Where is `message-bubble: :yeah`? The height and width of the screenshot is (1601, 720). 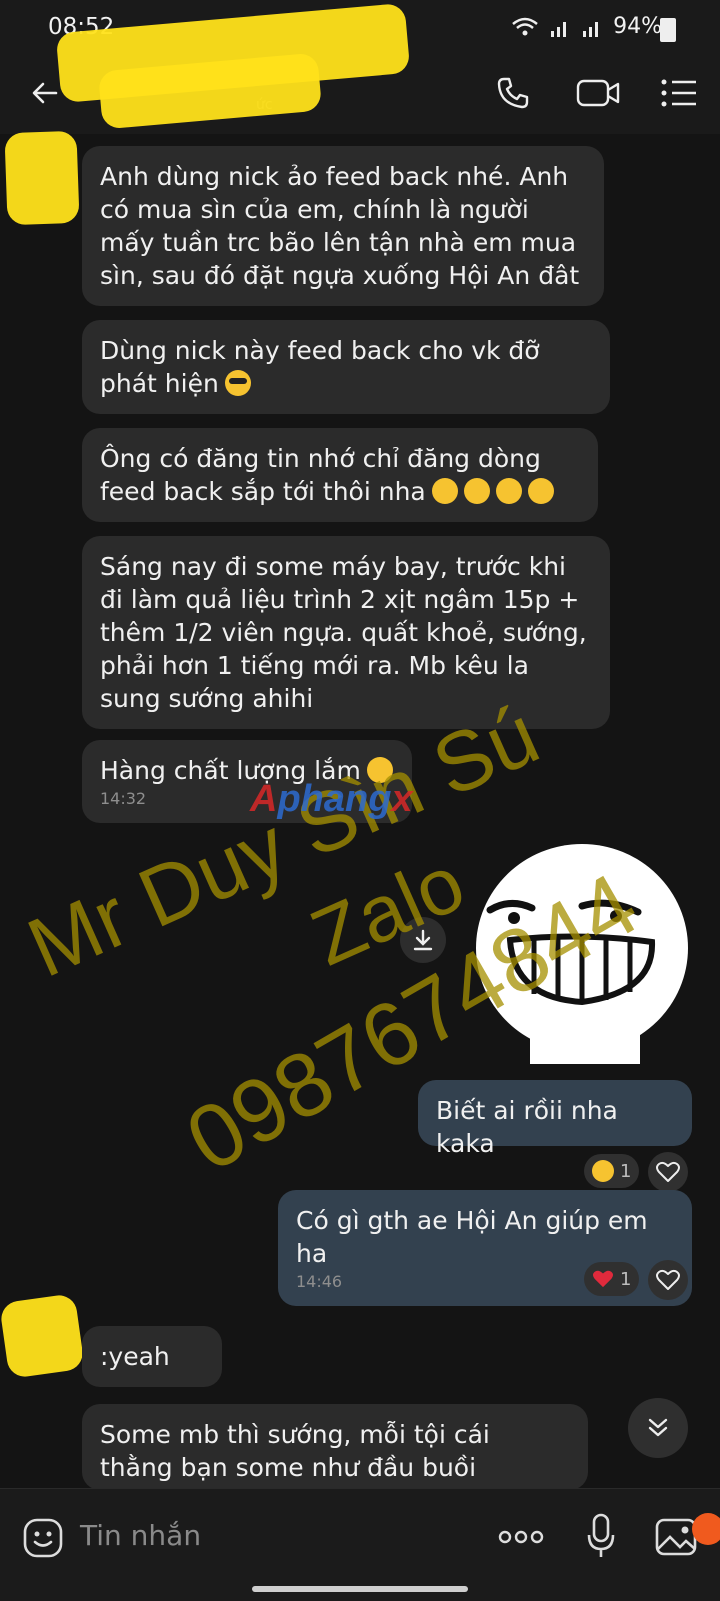 message-bubble: :yeah is located at coordinates (152, 1356).